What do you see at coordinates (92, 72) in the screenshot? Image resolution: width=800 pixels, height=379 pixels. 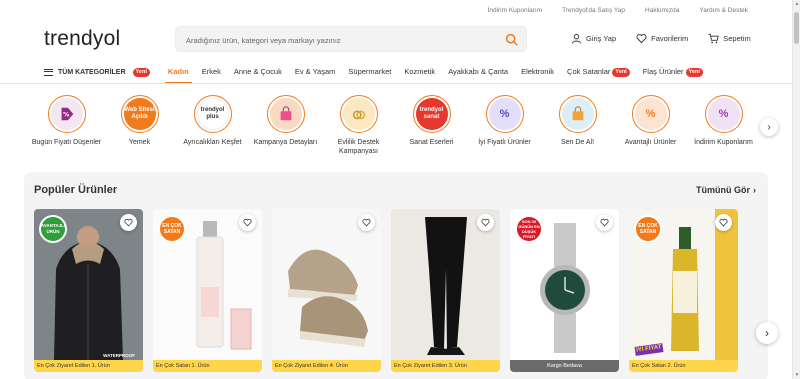 I see `all-categories-label: TÜM KATEGORİLER` at bounding box center [92, 72].